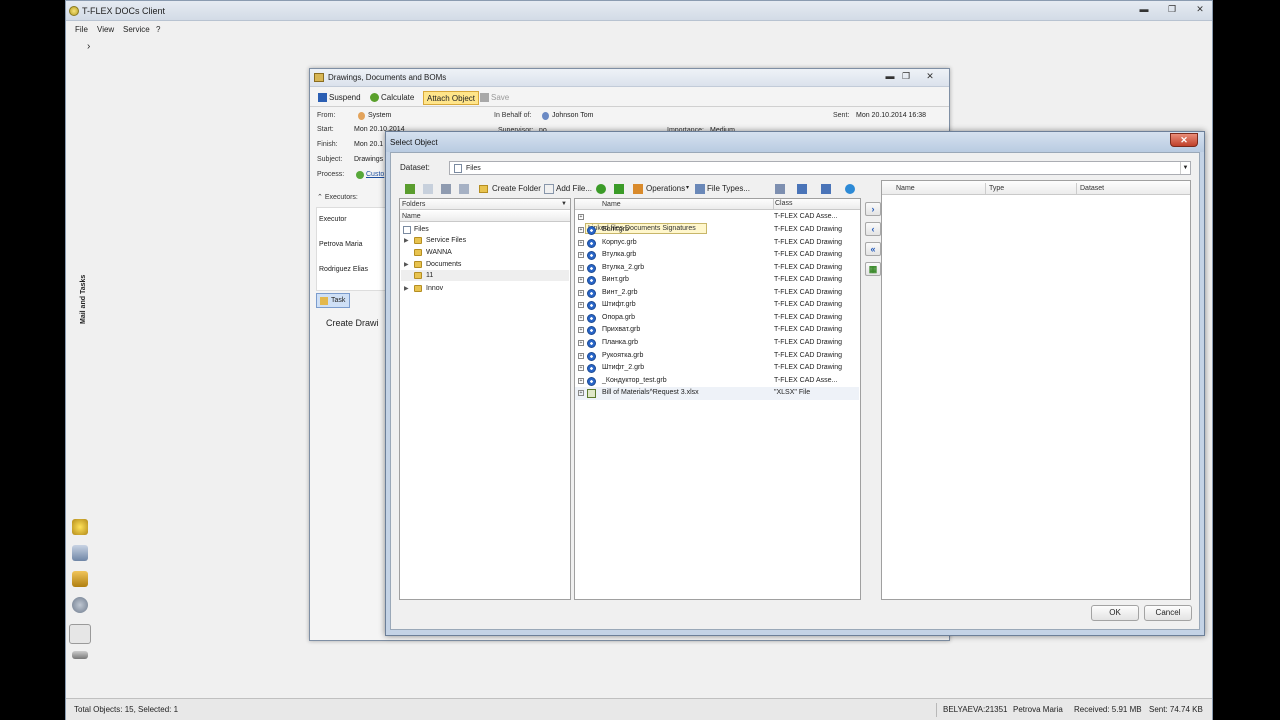 This screenshot has width=1280, height=720. Describe the element at coordinates (421, 229) in the screenshot. I see `tree-item-files: Files` at that location.